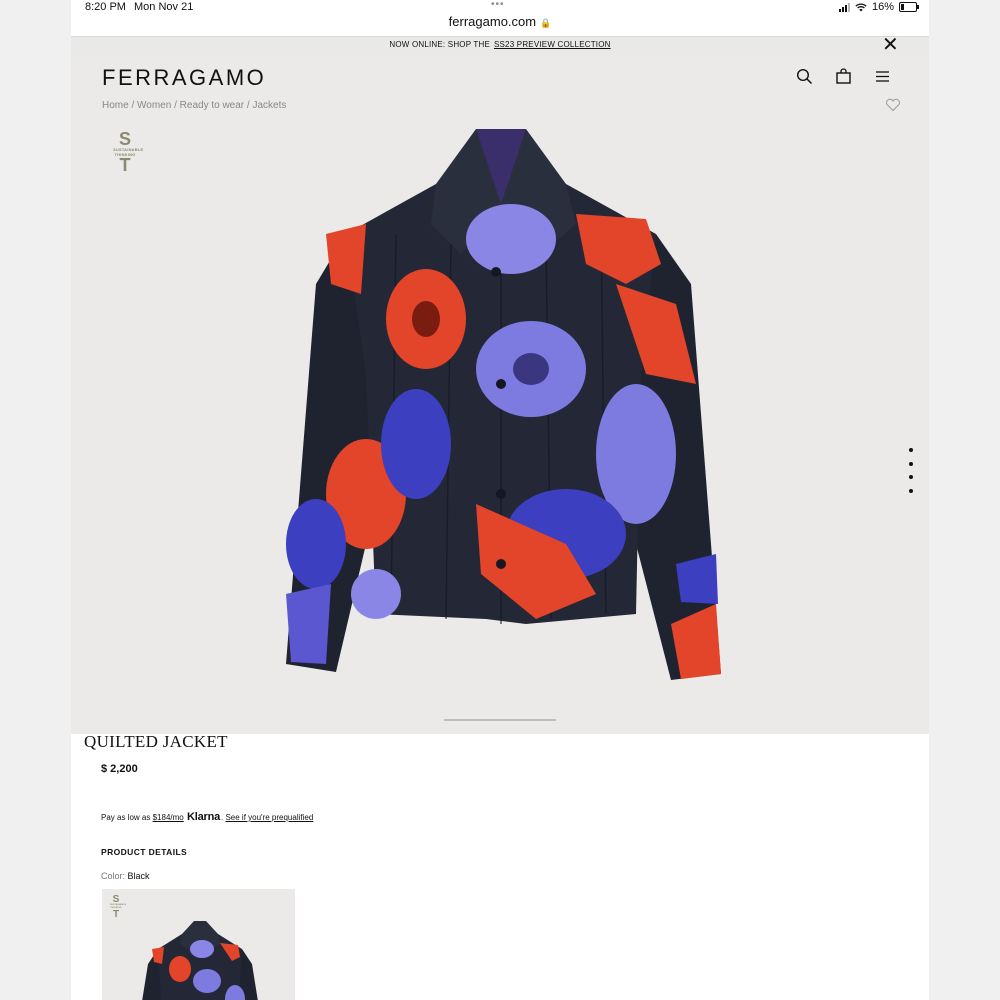 This screenshot has height=1000, width=1000. Describe the element at coordinates (804, 76) in the screenshot. I see `search-icon` at that location.